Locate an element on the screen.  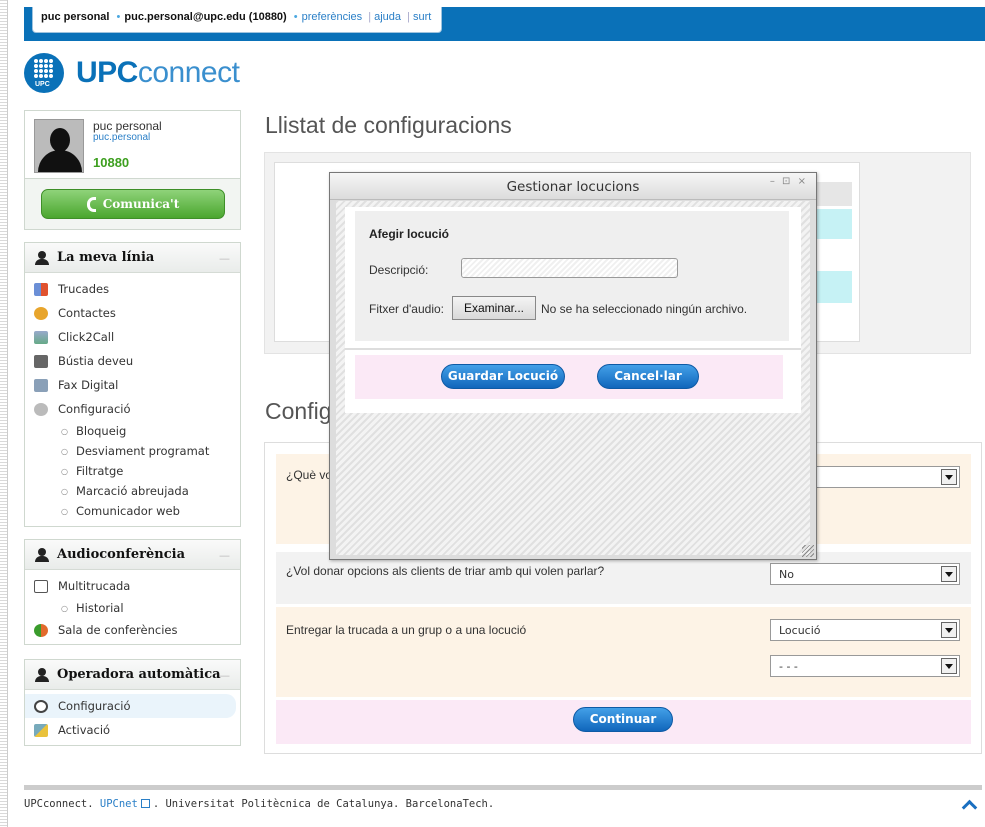
question-3-select: Locució is located at coordinates (865, 630).